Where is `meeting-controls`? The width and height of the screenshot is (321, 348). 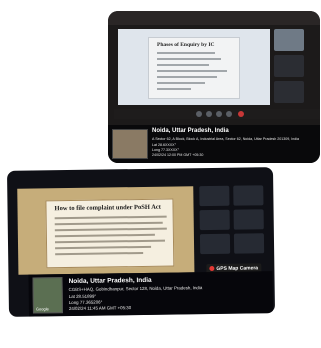
meeting-controls is located at coordinates (217, 114).